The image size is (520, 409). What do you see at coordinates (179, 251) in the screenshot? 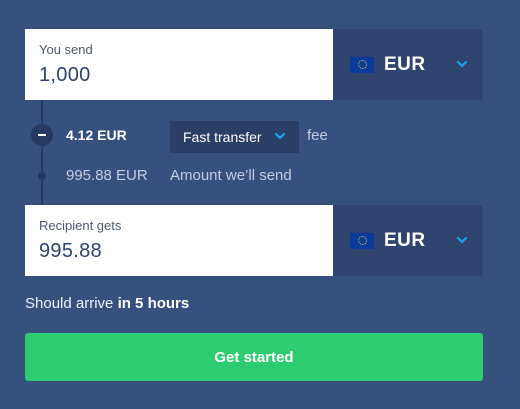
I see `recipient-amount-input: 995.88` at bounding box center [179, 251].